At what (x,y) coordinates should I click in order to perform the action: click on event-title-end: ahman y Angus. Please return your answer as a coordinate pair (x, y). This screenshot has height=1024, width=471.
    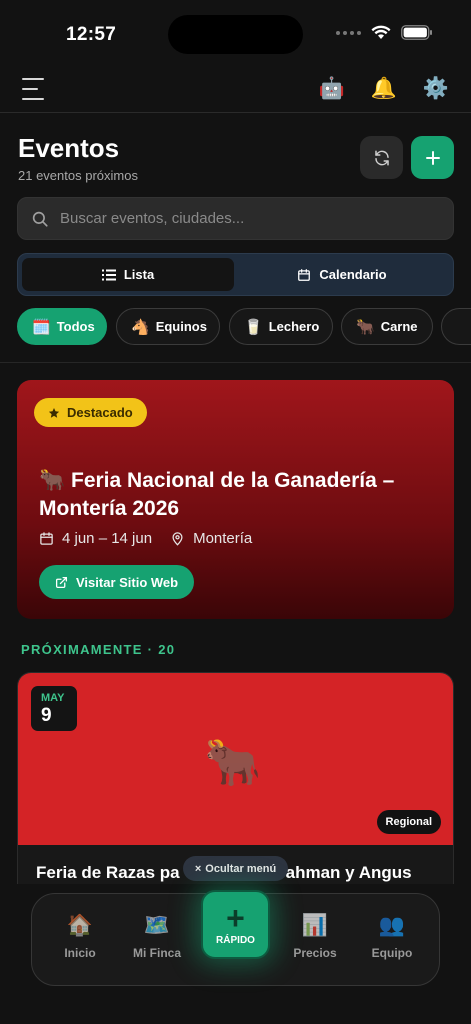
    Looking at the image, I should click on (348, 872).